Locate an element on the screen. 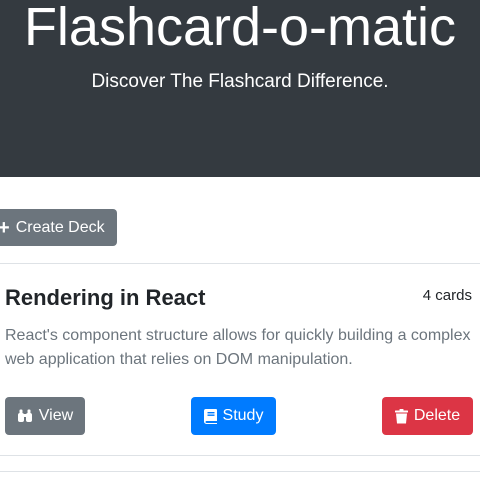  card-count: 4 cards is located at coordinates (447, 295).